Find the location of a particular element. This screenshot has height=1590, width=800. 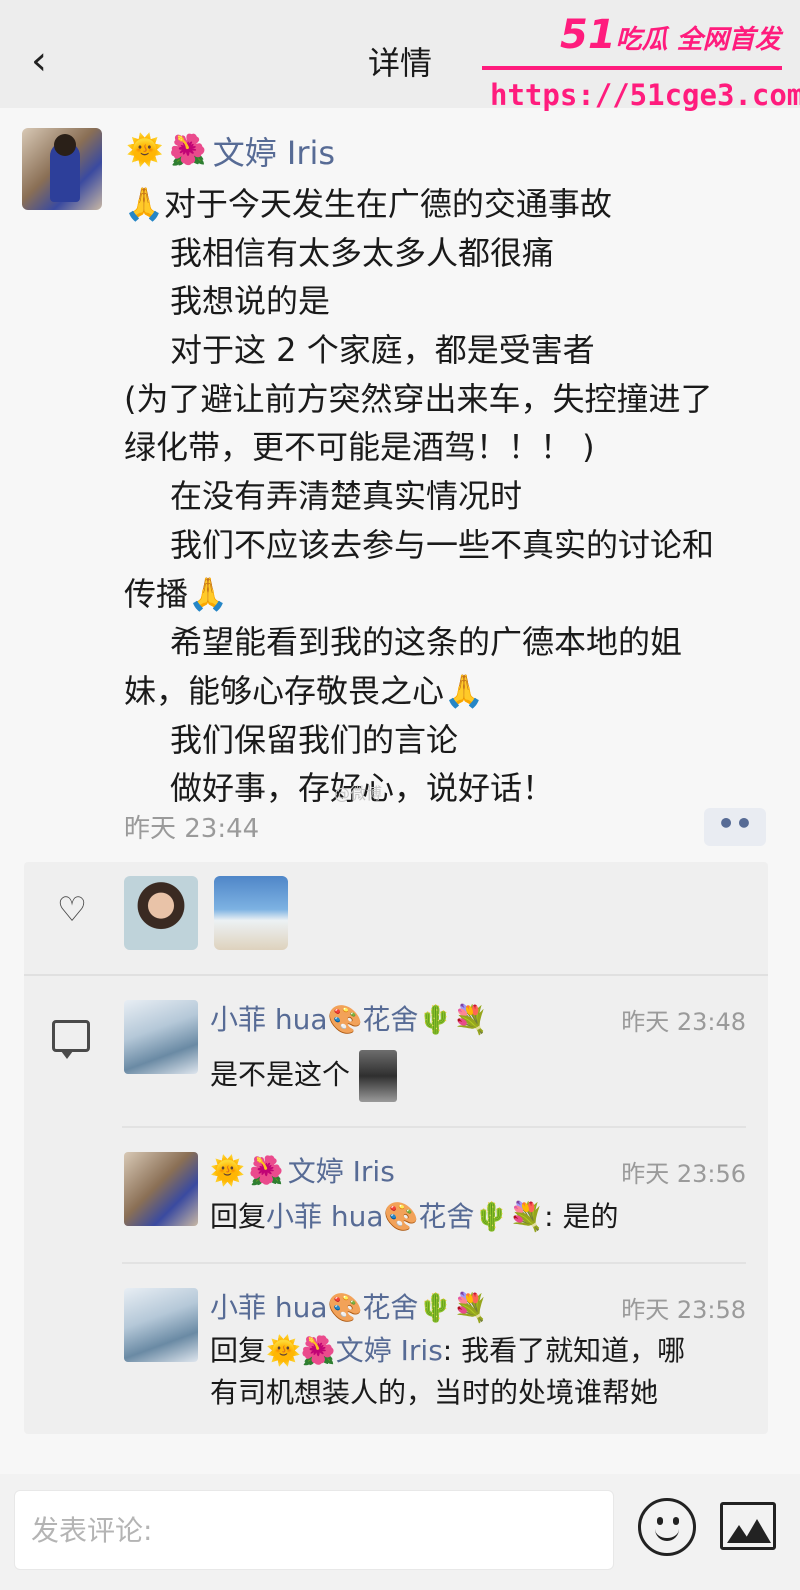

smiley-eye-left is located at coordinates (660, 1521).